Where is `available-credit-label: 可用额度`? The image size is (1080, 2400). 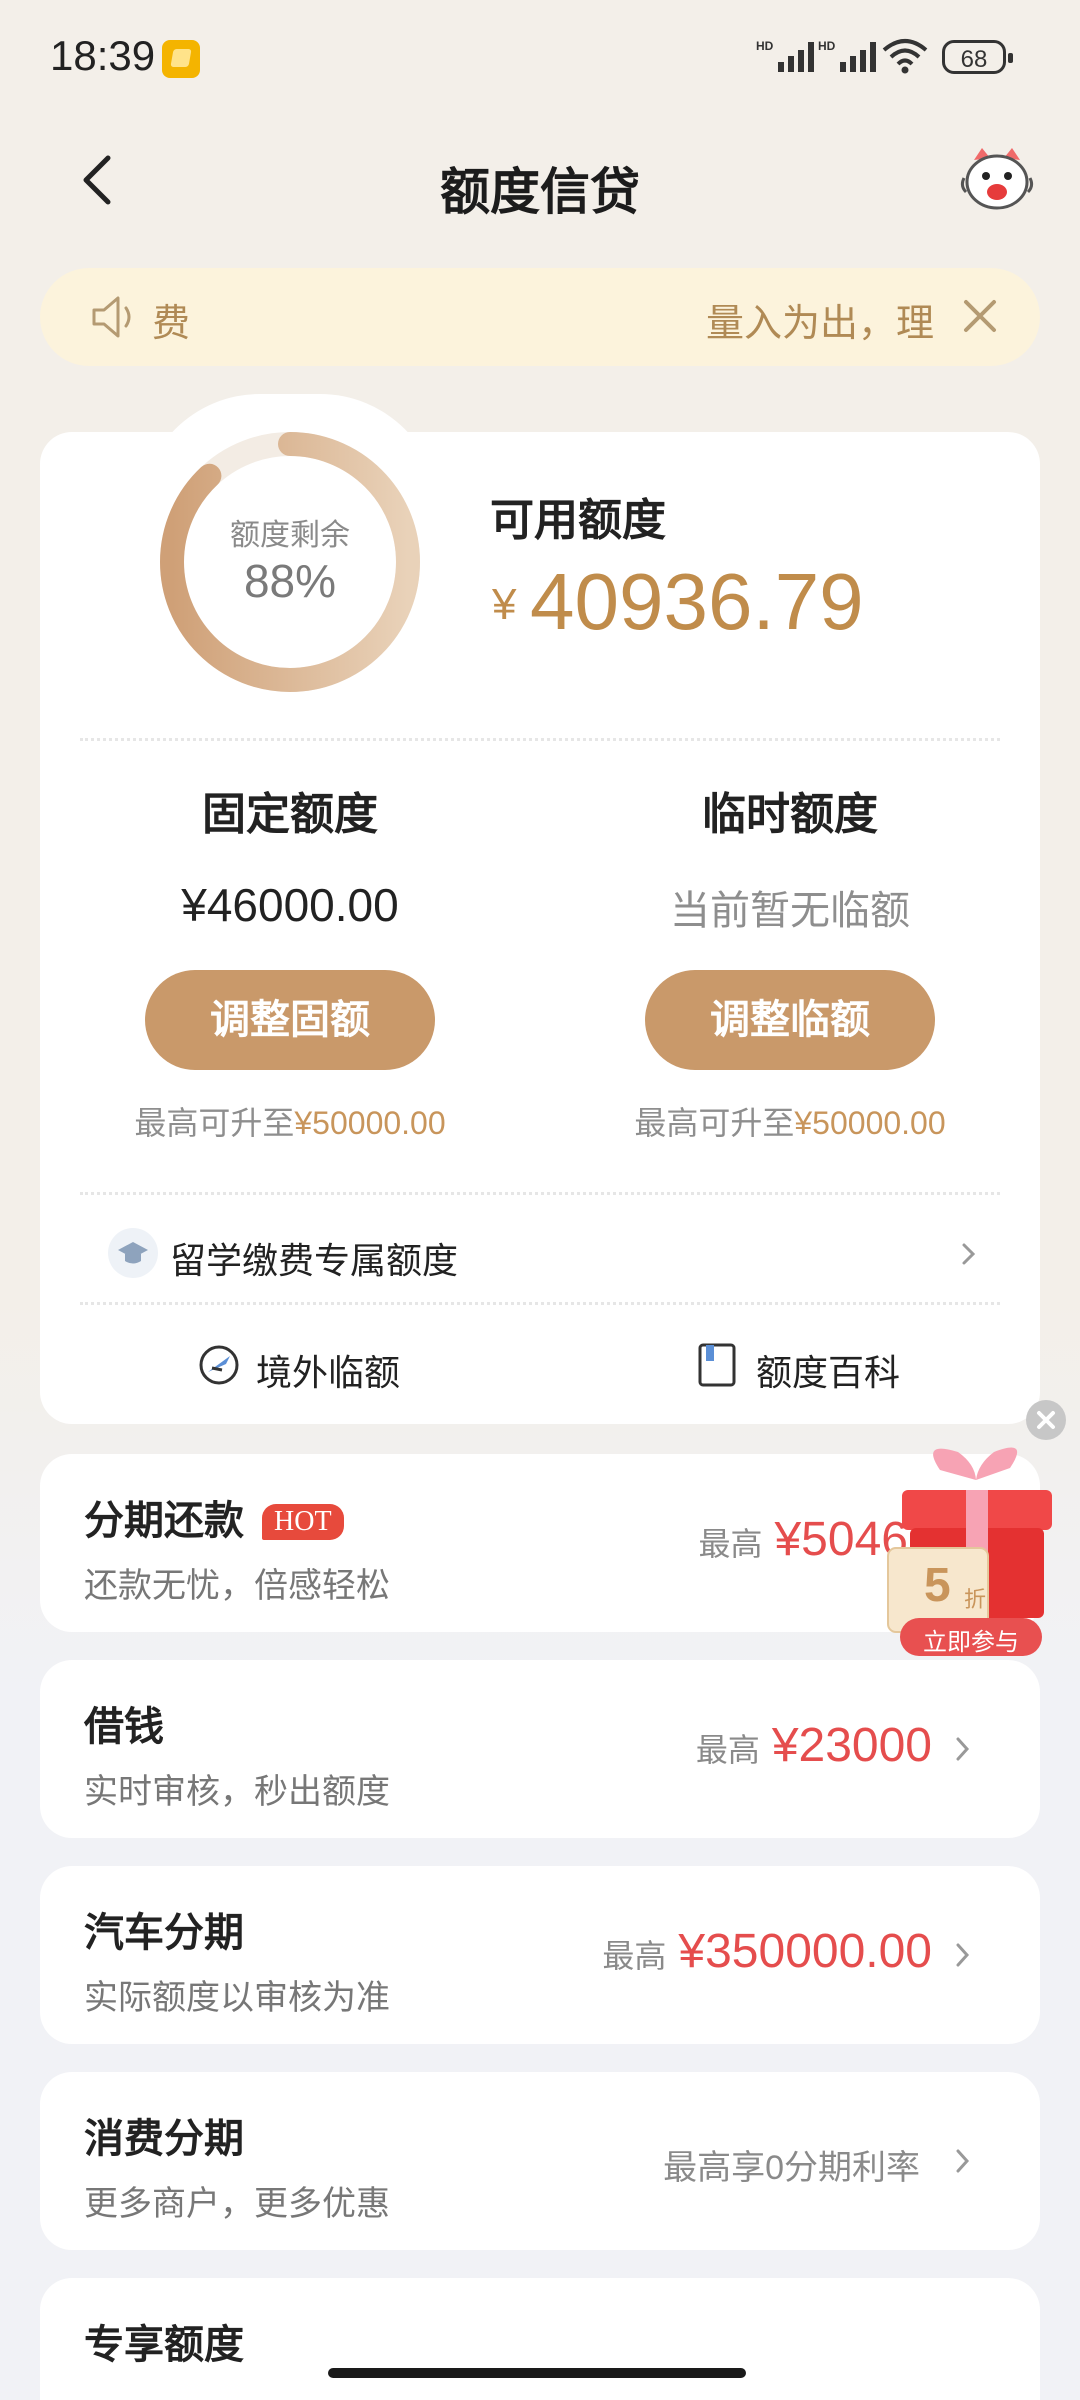
available-credit-label: 可用额度 is located at coordinates (578, 520).